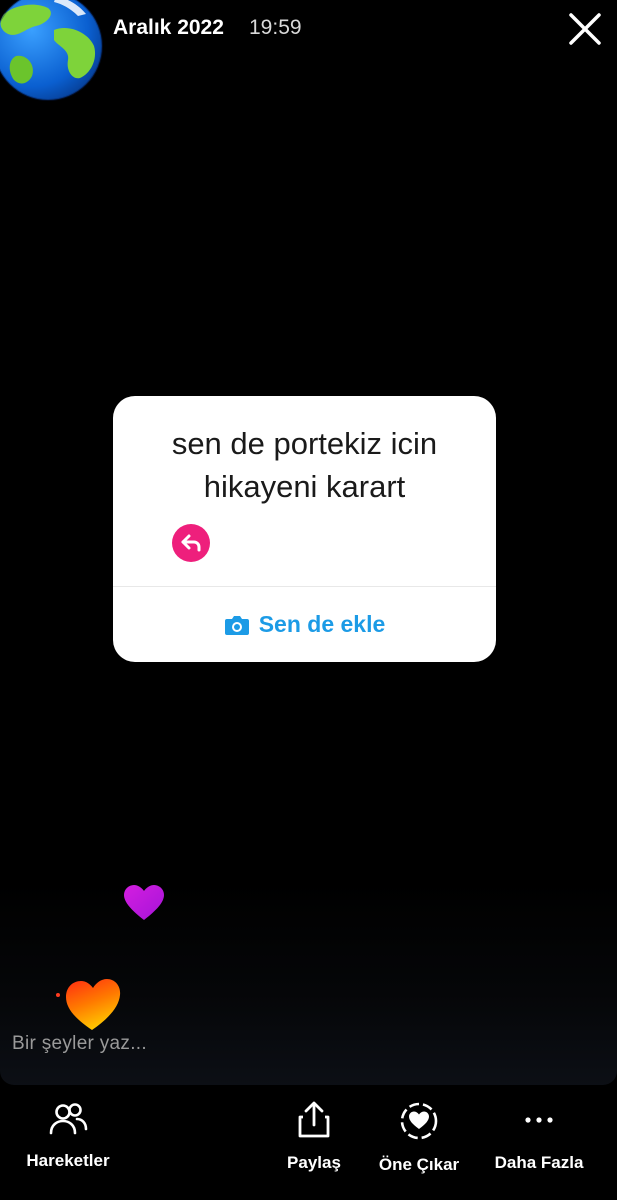 The image size is (617, 1200). Describe the element at coordinates (322, 624) in the screenshot. I see `add-yours-label: Sen de ekle` at that location.